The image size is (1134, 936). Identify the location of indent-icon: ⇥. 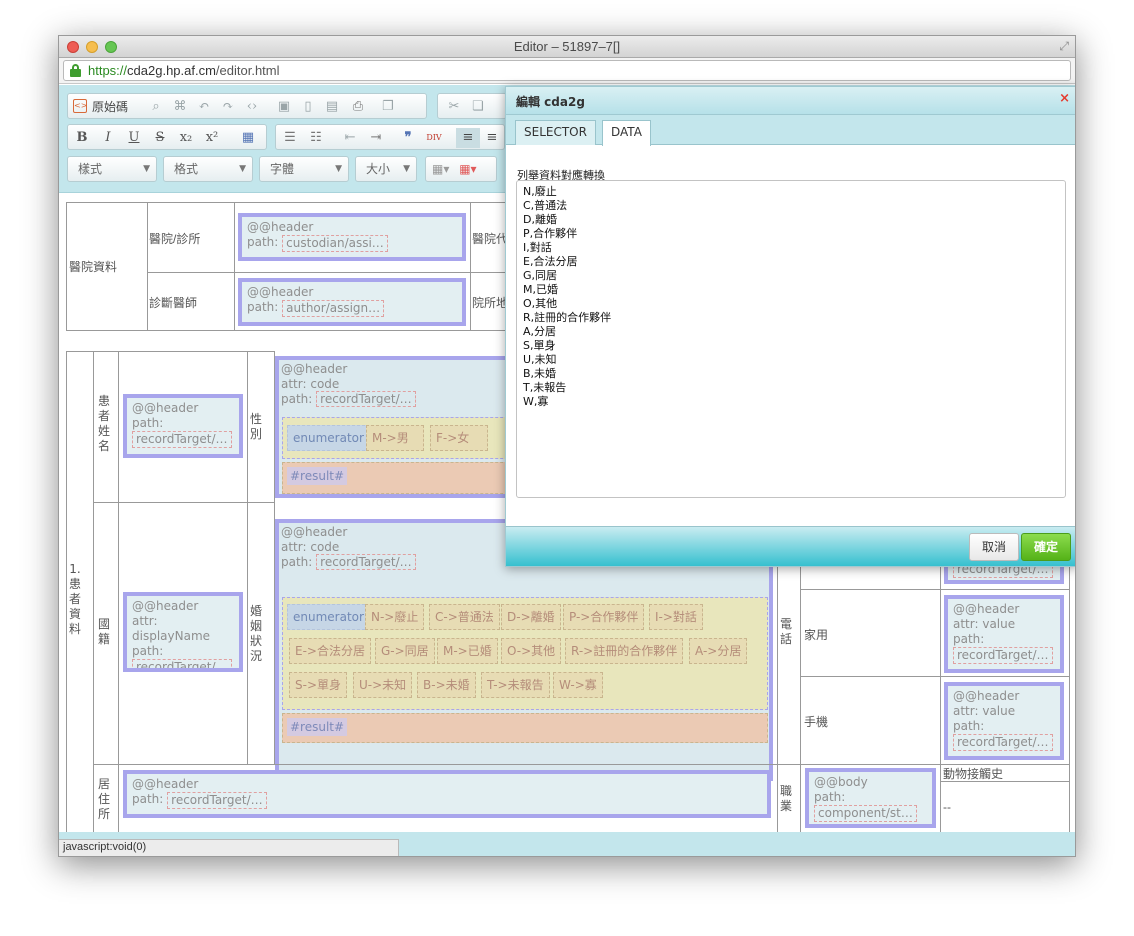
(376, 138).